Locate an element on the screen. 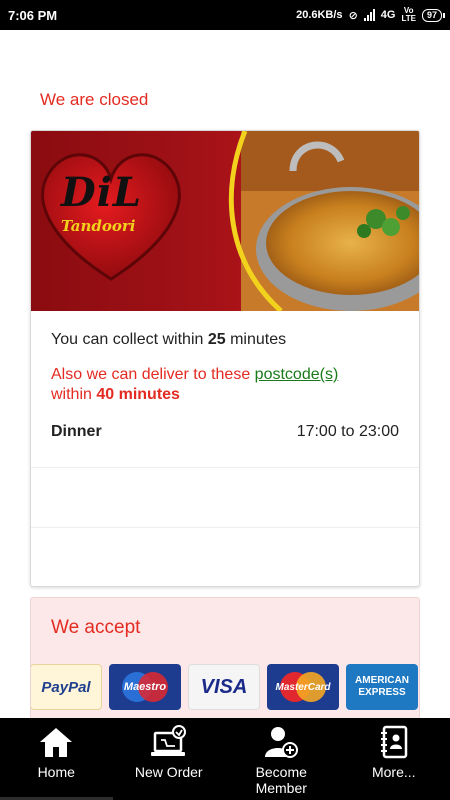 This screenshot has height=800, width=450. volte-icon: Vo LTE is located at coordinates (408, 14).